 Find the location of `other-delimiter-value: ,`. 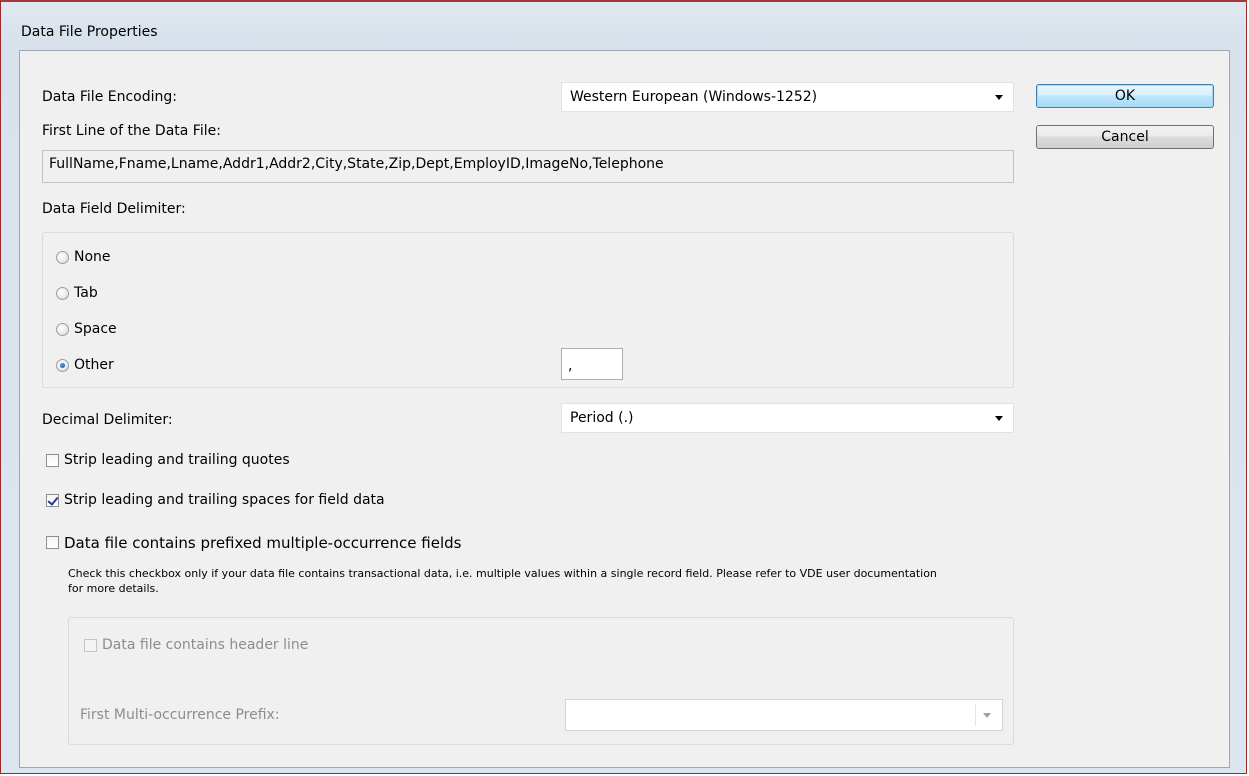

other-delimiter-value: , is located at coordinates (570, 366).